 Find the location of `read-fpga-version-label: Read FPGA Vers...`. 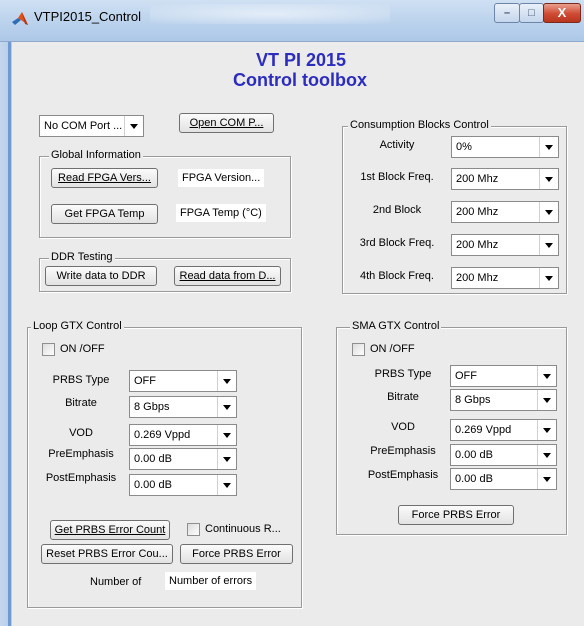

read-fpga-version-label: Read FPGA Vers... is located at coordinates (104, 178).